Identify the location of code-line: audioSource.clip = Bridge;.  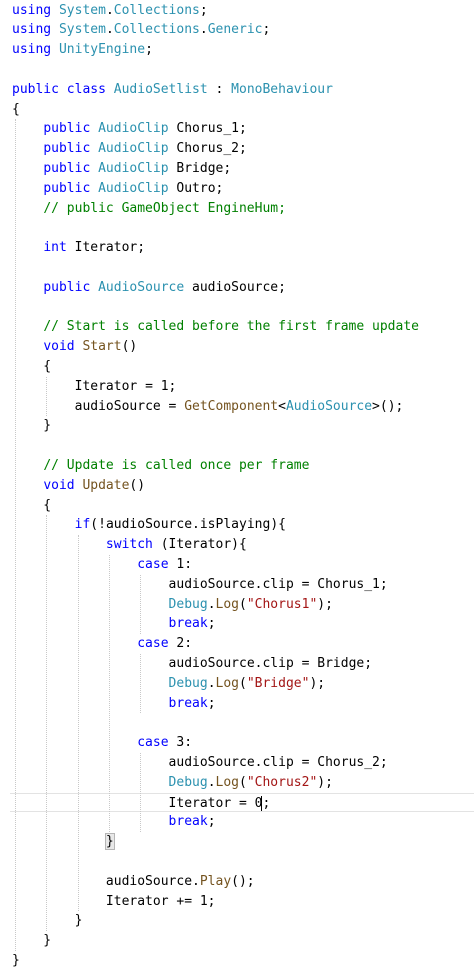
(243, 664).